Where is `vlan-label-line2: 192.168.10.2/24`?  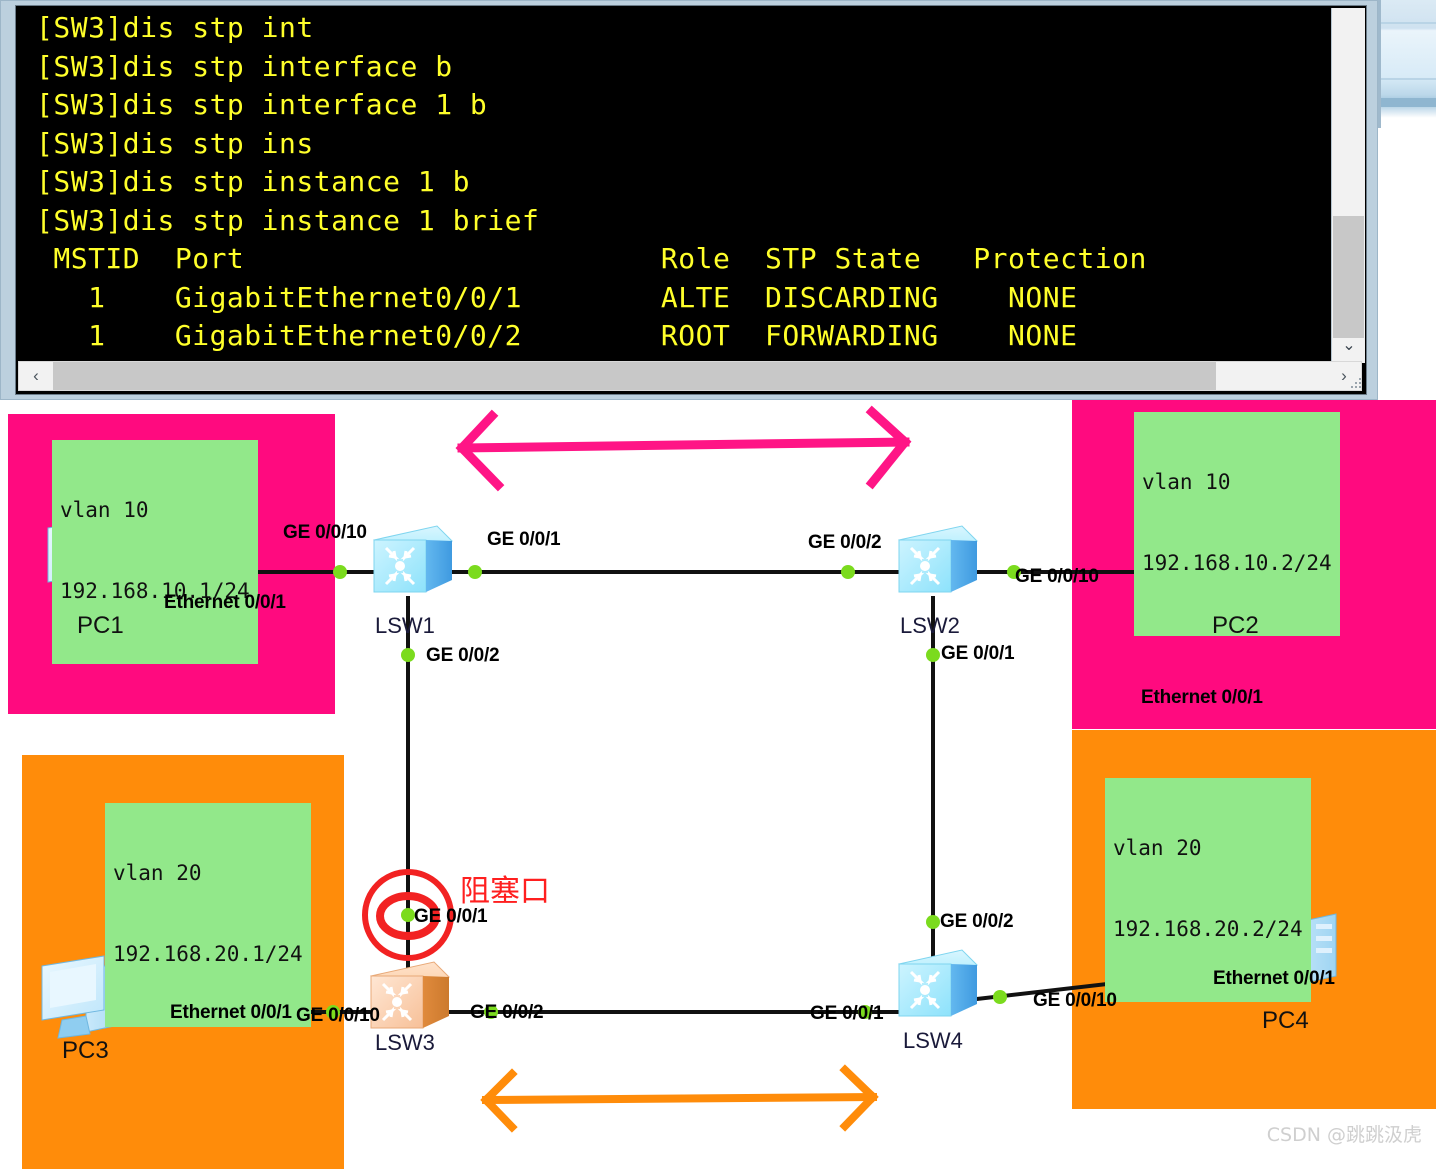 vlan-label-line2: 192.168.10.2/24 is located at coordinates (1237, 563).